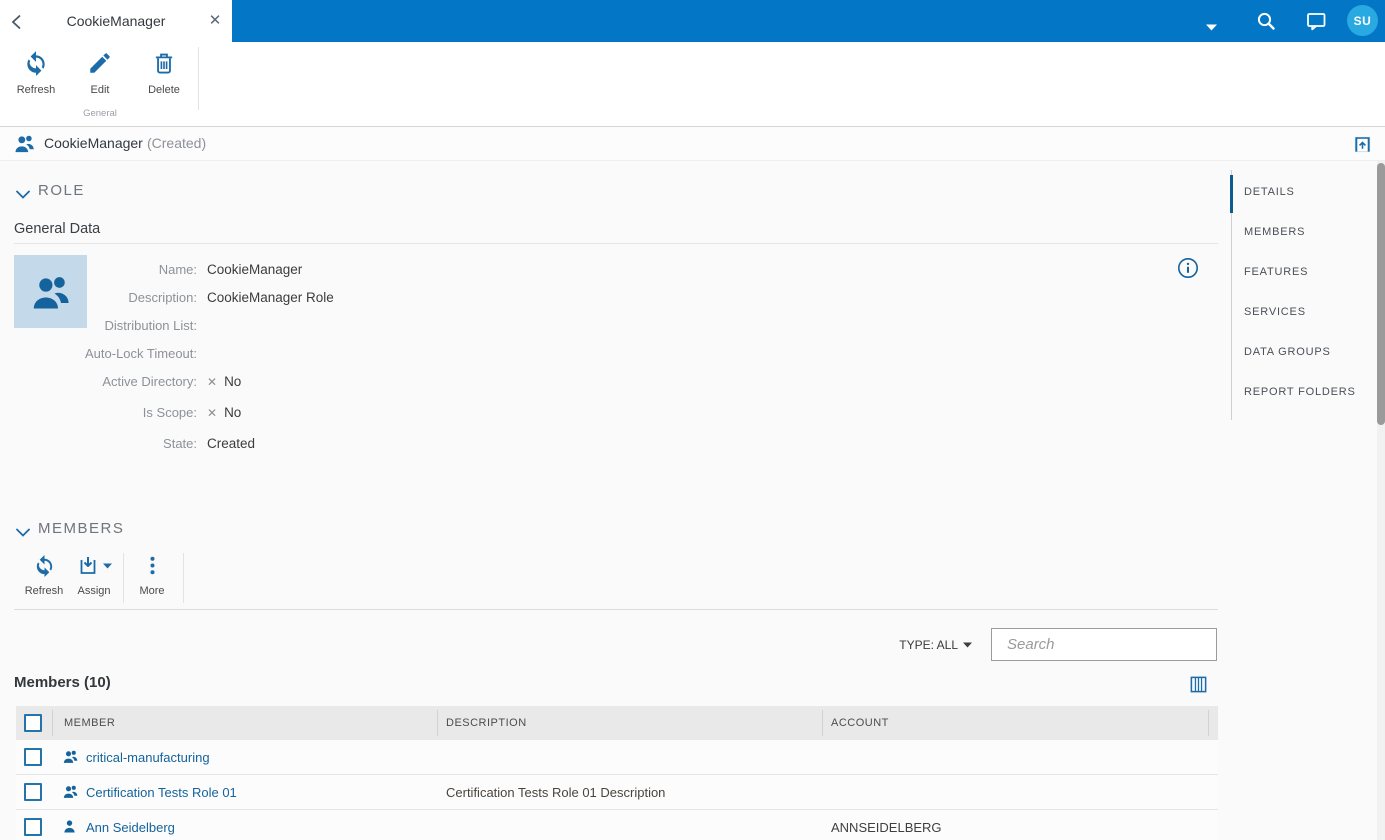 The width and height of the screenshot is (1385, 840). Describe the element at coordinates (100, 113) in the screenshot. I see `toolbar-group-label: General` at that location.